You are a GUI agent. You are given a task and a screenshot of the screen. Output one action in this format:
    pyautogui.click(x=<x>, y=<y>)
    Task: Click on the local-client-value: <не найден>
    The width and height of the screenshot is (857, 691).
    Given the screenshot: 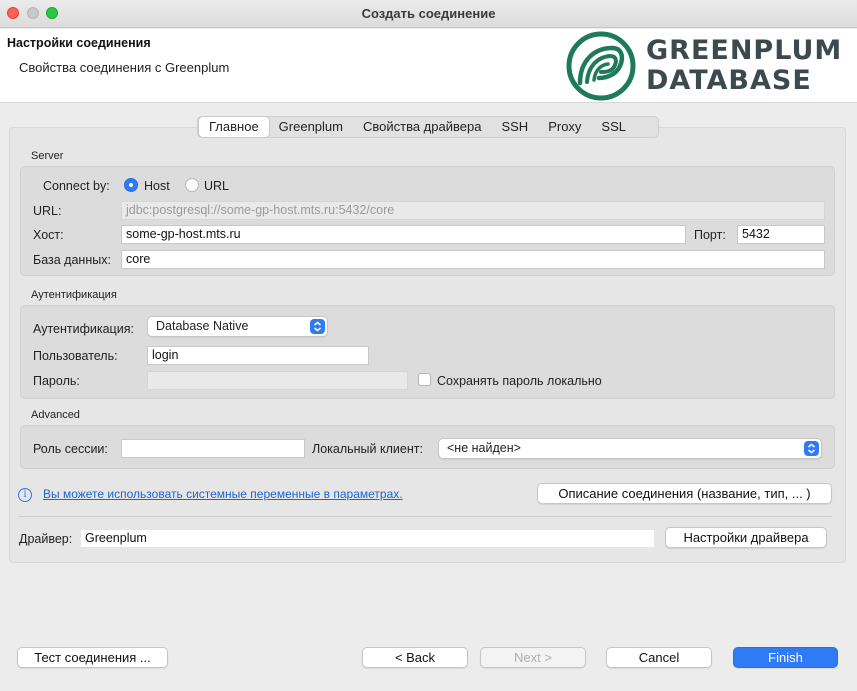 What is the action you would take?
    pyautogui.click(x=484, y=448)
    